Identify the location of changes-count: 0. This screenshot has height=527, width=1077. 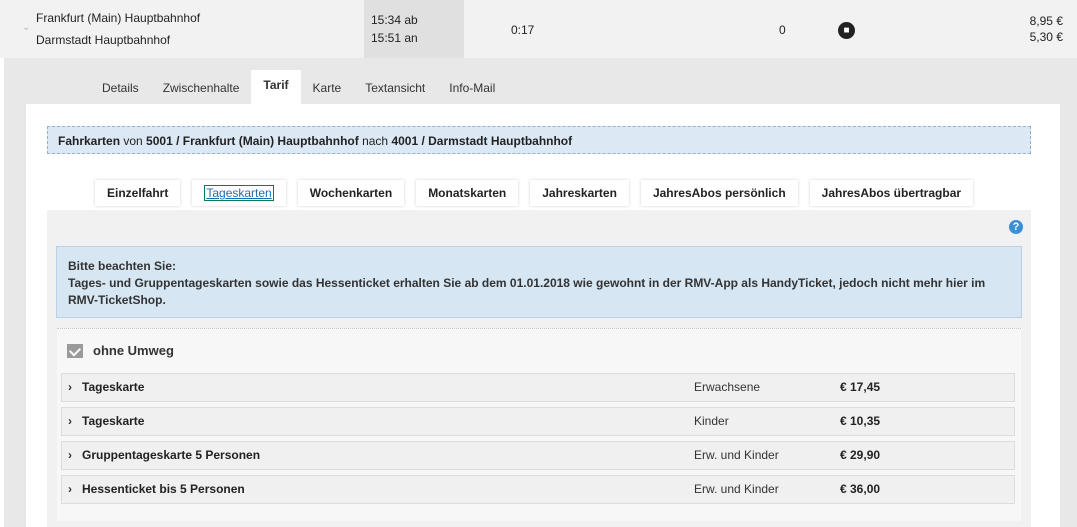
(782, 30).